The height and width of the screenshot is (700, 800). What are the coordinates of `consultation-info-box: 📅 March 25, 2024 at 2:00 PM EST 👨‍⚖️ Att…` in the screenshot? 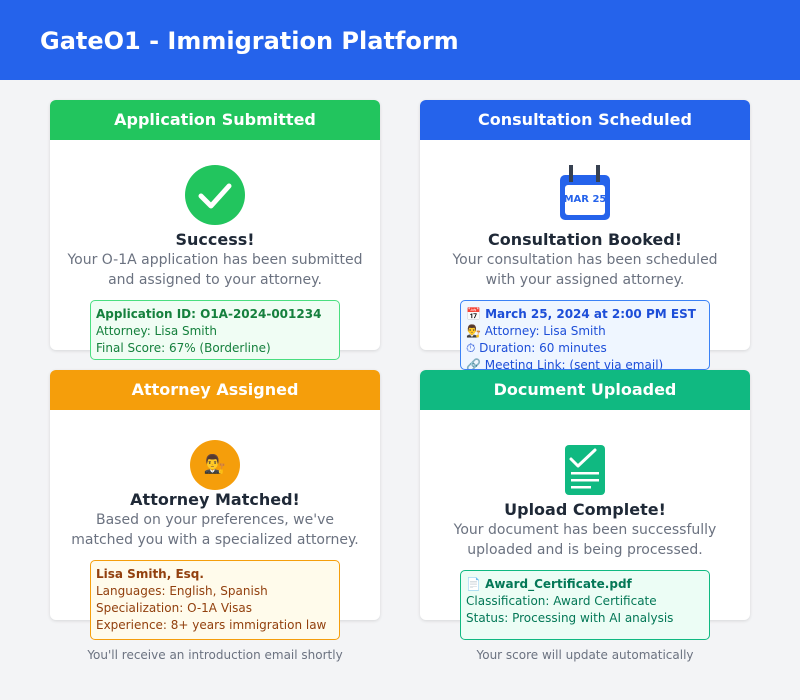 It's located at (585, 335).